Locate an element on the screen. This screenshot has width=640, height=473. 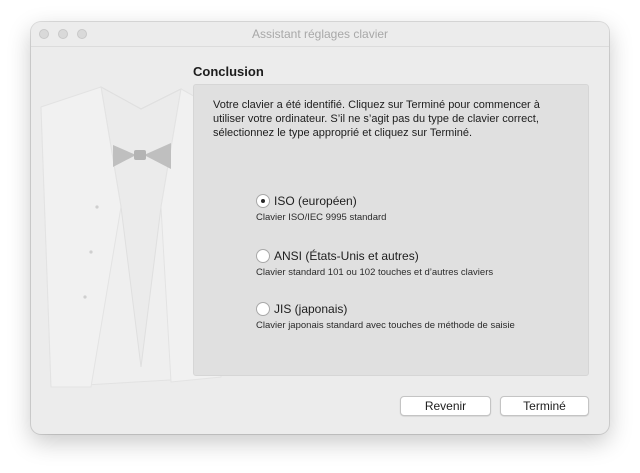
done-button: Terminé is located at coordinates (544, 406).